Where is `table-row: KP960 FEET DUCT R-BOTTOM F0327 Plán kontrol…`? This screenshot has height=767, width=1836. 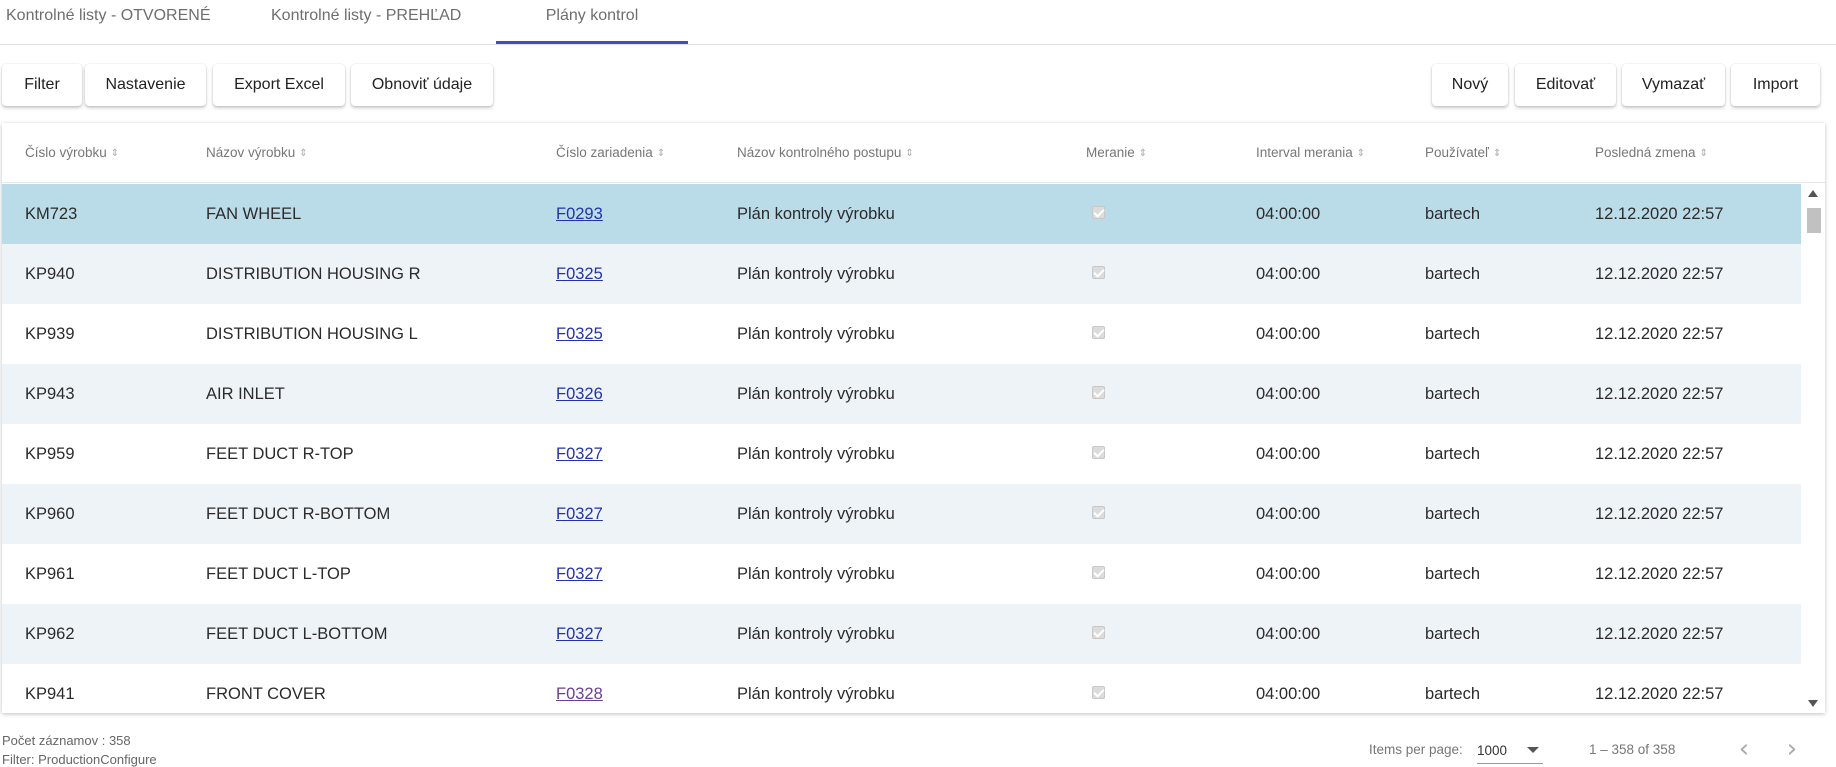
table-row: KP960 FEET DUCT R-BOTTOM F0327 Plán kontrol… is located at coordinates (901, 514).